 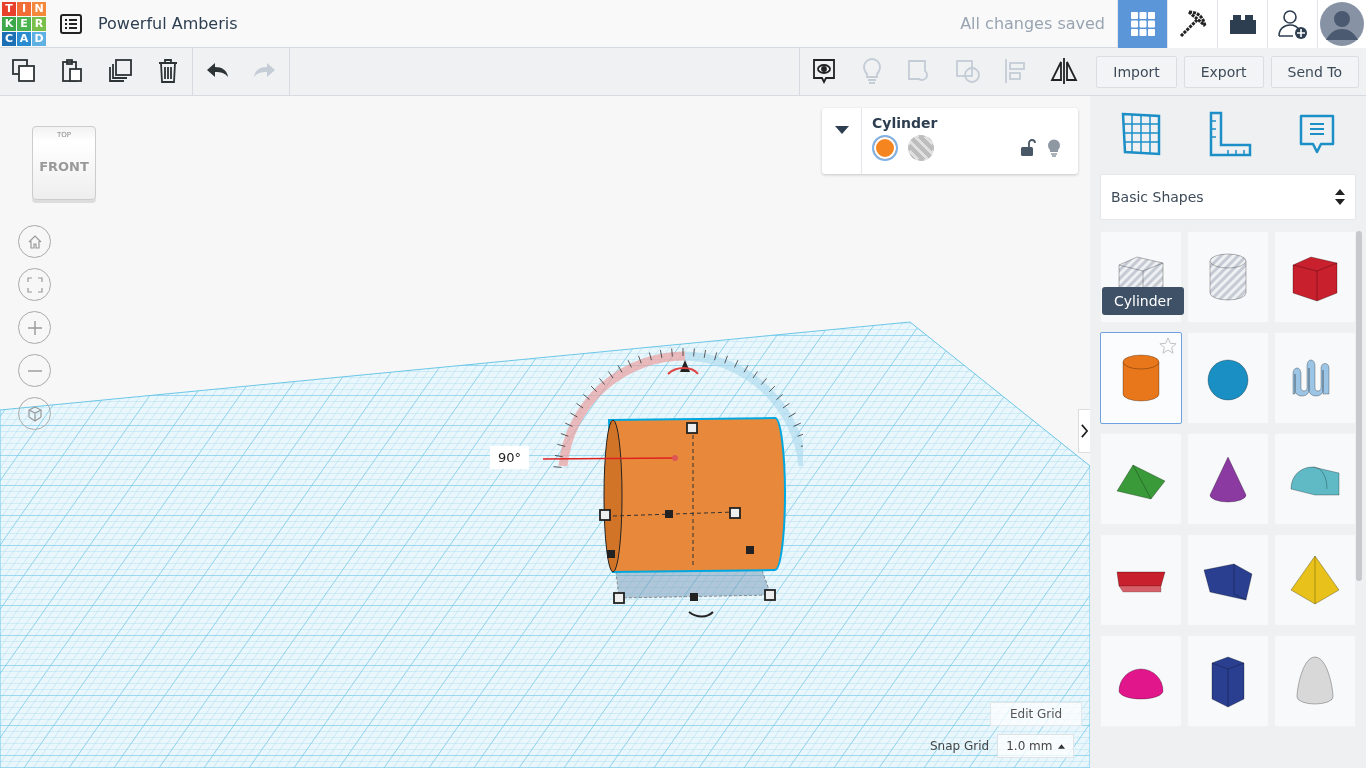 I want to click on user-avatar, so click(x=1341, y=24).